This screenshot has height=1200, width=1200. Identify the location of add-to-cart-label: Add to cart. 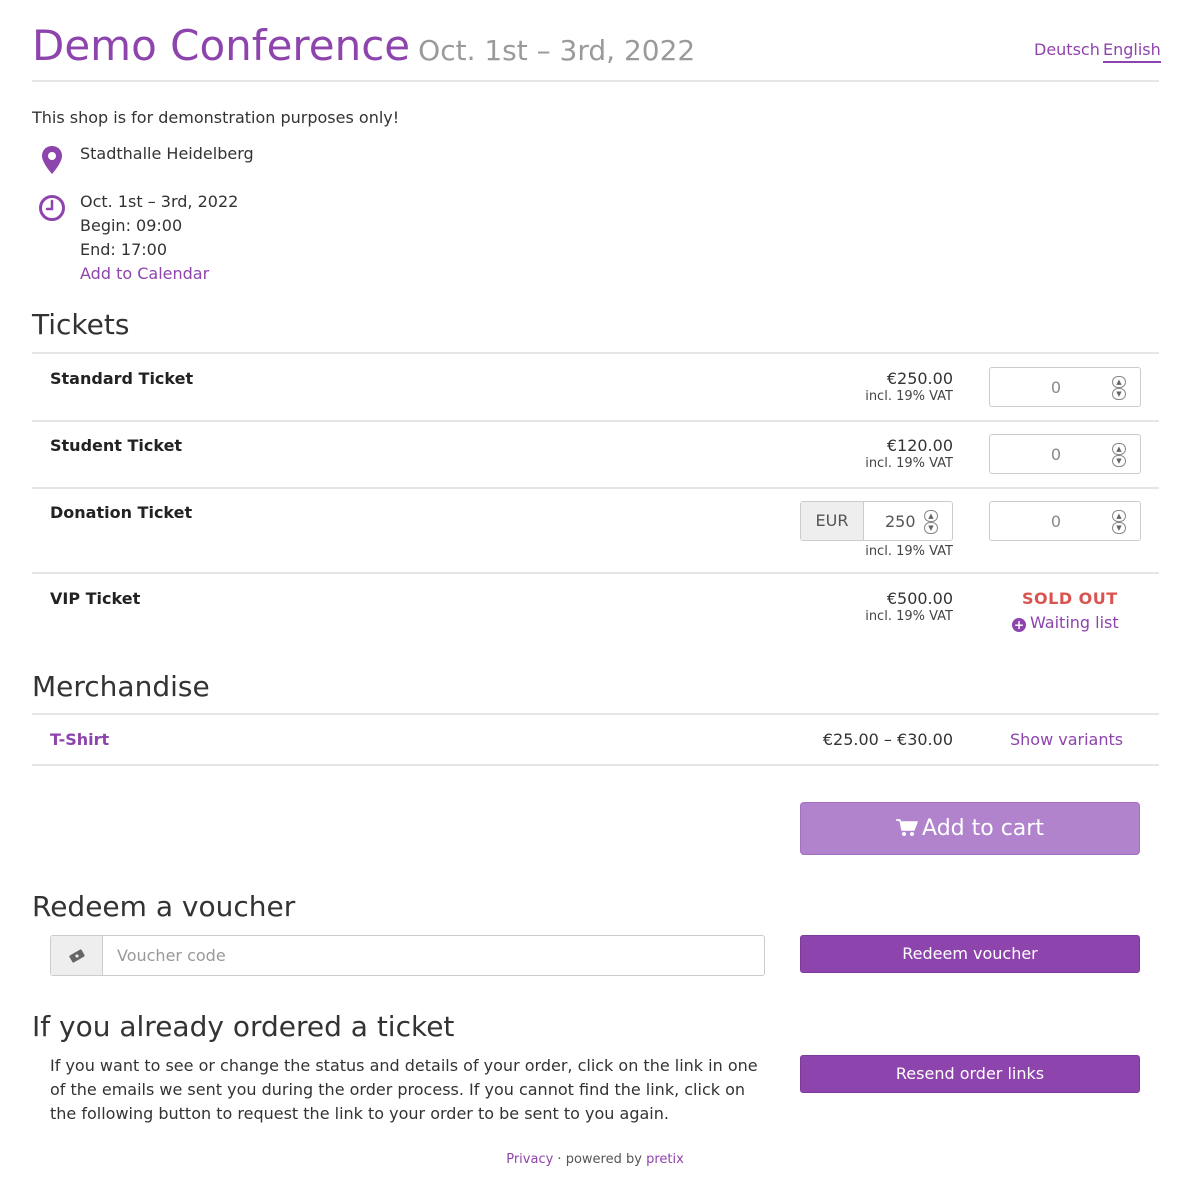
(983, 828).